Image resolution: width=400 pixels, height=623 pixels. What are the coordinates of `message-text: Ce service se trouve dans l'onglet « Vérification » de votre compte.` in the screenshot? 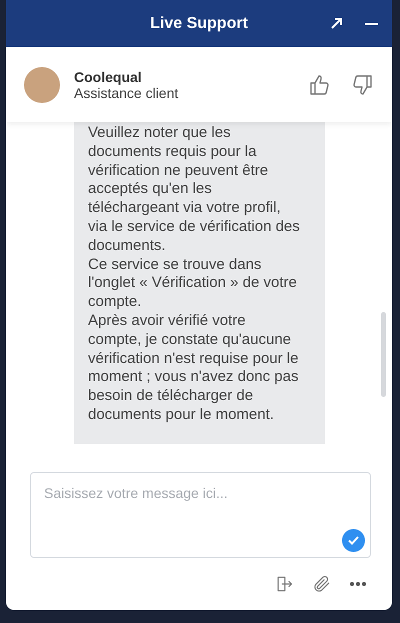 It's located at (193, 284).